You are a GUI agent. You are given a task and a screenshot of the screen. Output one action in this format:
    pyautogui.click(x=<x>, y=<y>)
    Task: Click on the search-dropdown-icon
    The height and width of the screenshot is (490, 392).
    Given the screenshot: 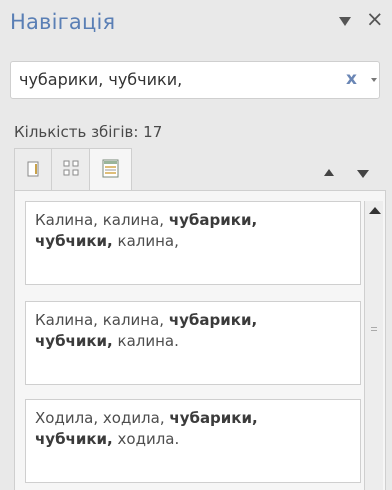 What is the action you would take?
    pyautogui.click(x=374, y=80)
    